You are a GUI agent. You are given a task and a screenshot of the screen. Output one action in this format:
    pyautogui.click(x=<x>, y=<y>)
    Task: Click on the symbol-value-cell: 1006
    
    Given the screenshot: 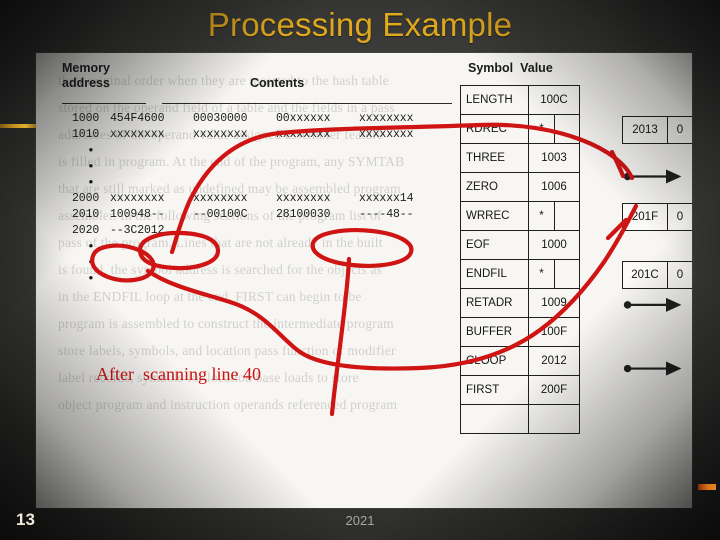 What is the action you would take?
    pyautogui.click(x=554, y=187)
    